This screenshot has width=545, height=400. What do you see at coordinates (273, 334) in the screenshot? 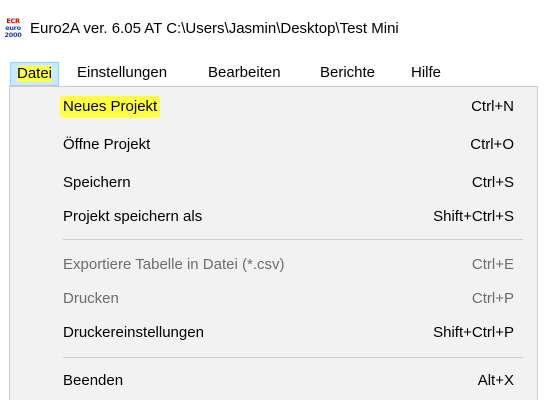
I see `menu-item-druckereinstellungen: Druckereinstellungen Shift+Ctrl+P` at bounding box center [273, 334].